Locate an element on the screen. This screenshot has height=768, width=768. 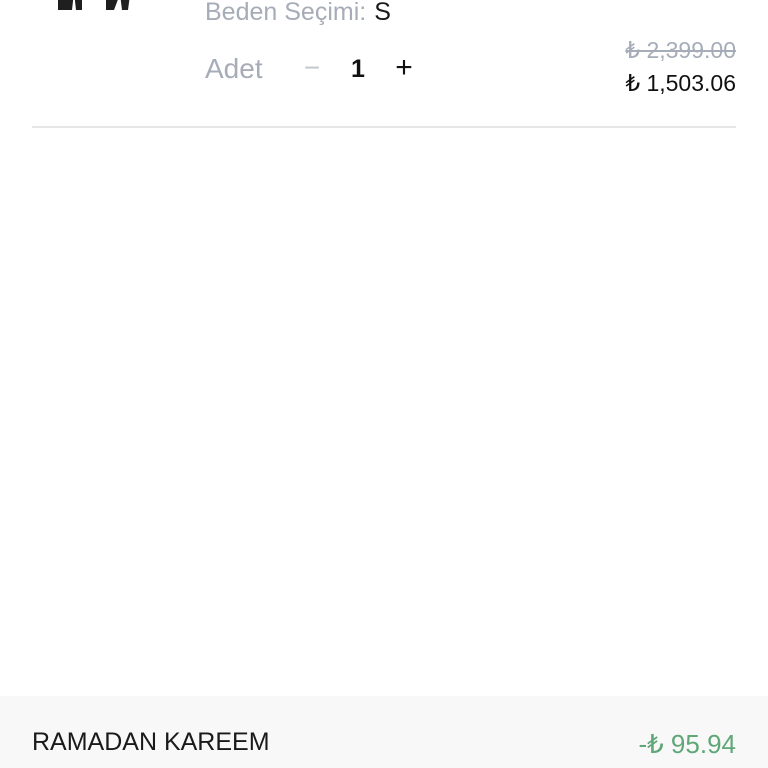
quantity-increase-button: + is located at coordinates (404, 68).